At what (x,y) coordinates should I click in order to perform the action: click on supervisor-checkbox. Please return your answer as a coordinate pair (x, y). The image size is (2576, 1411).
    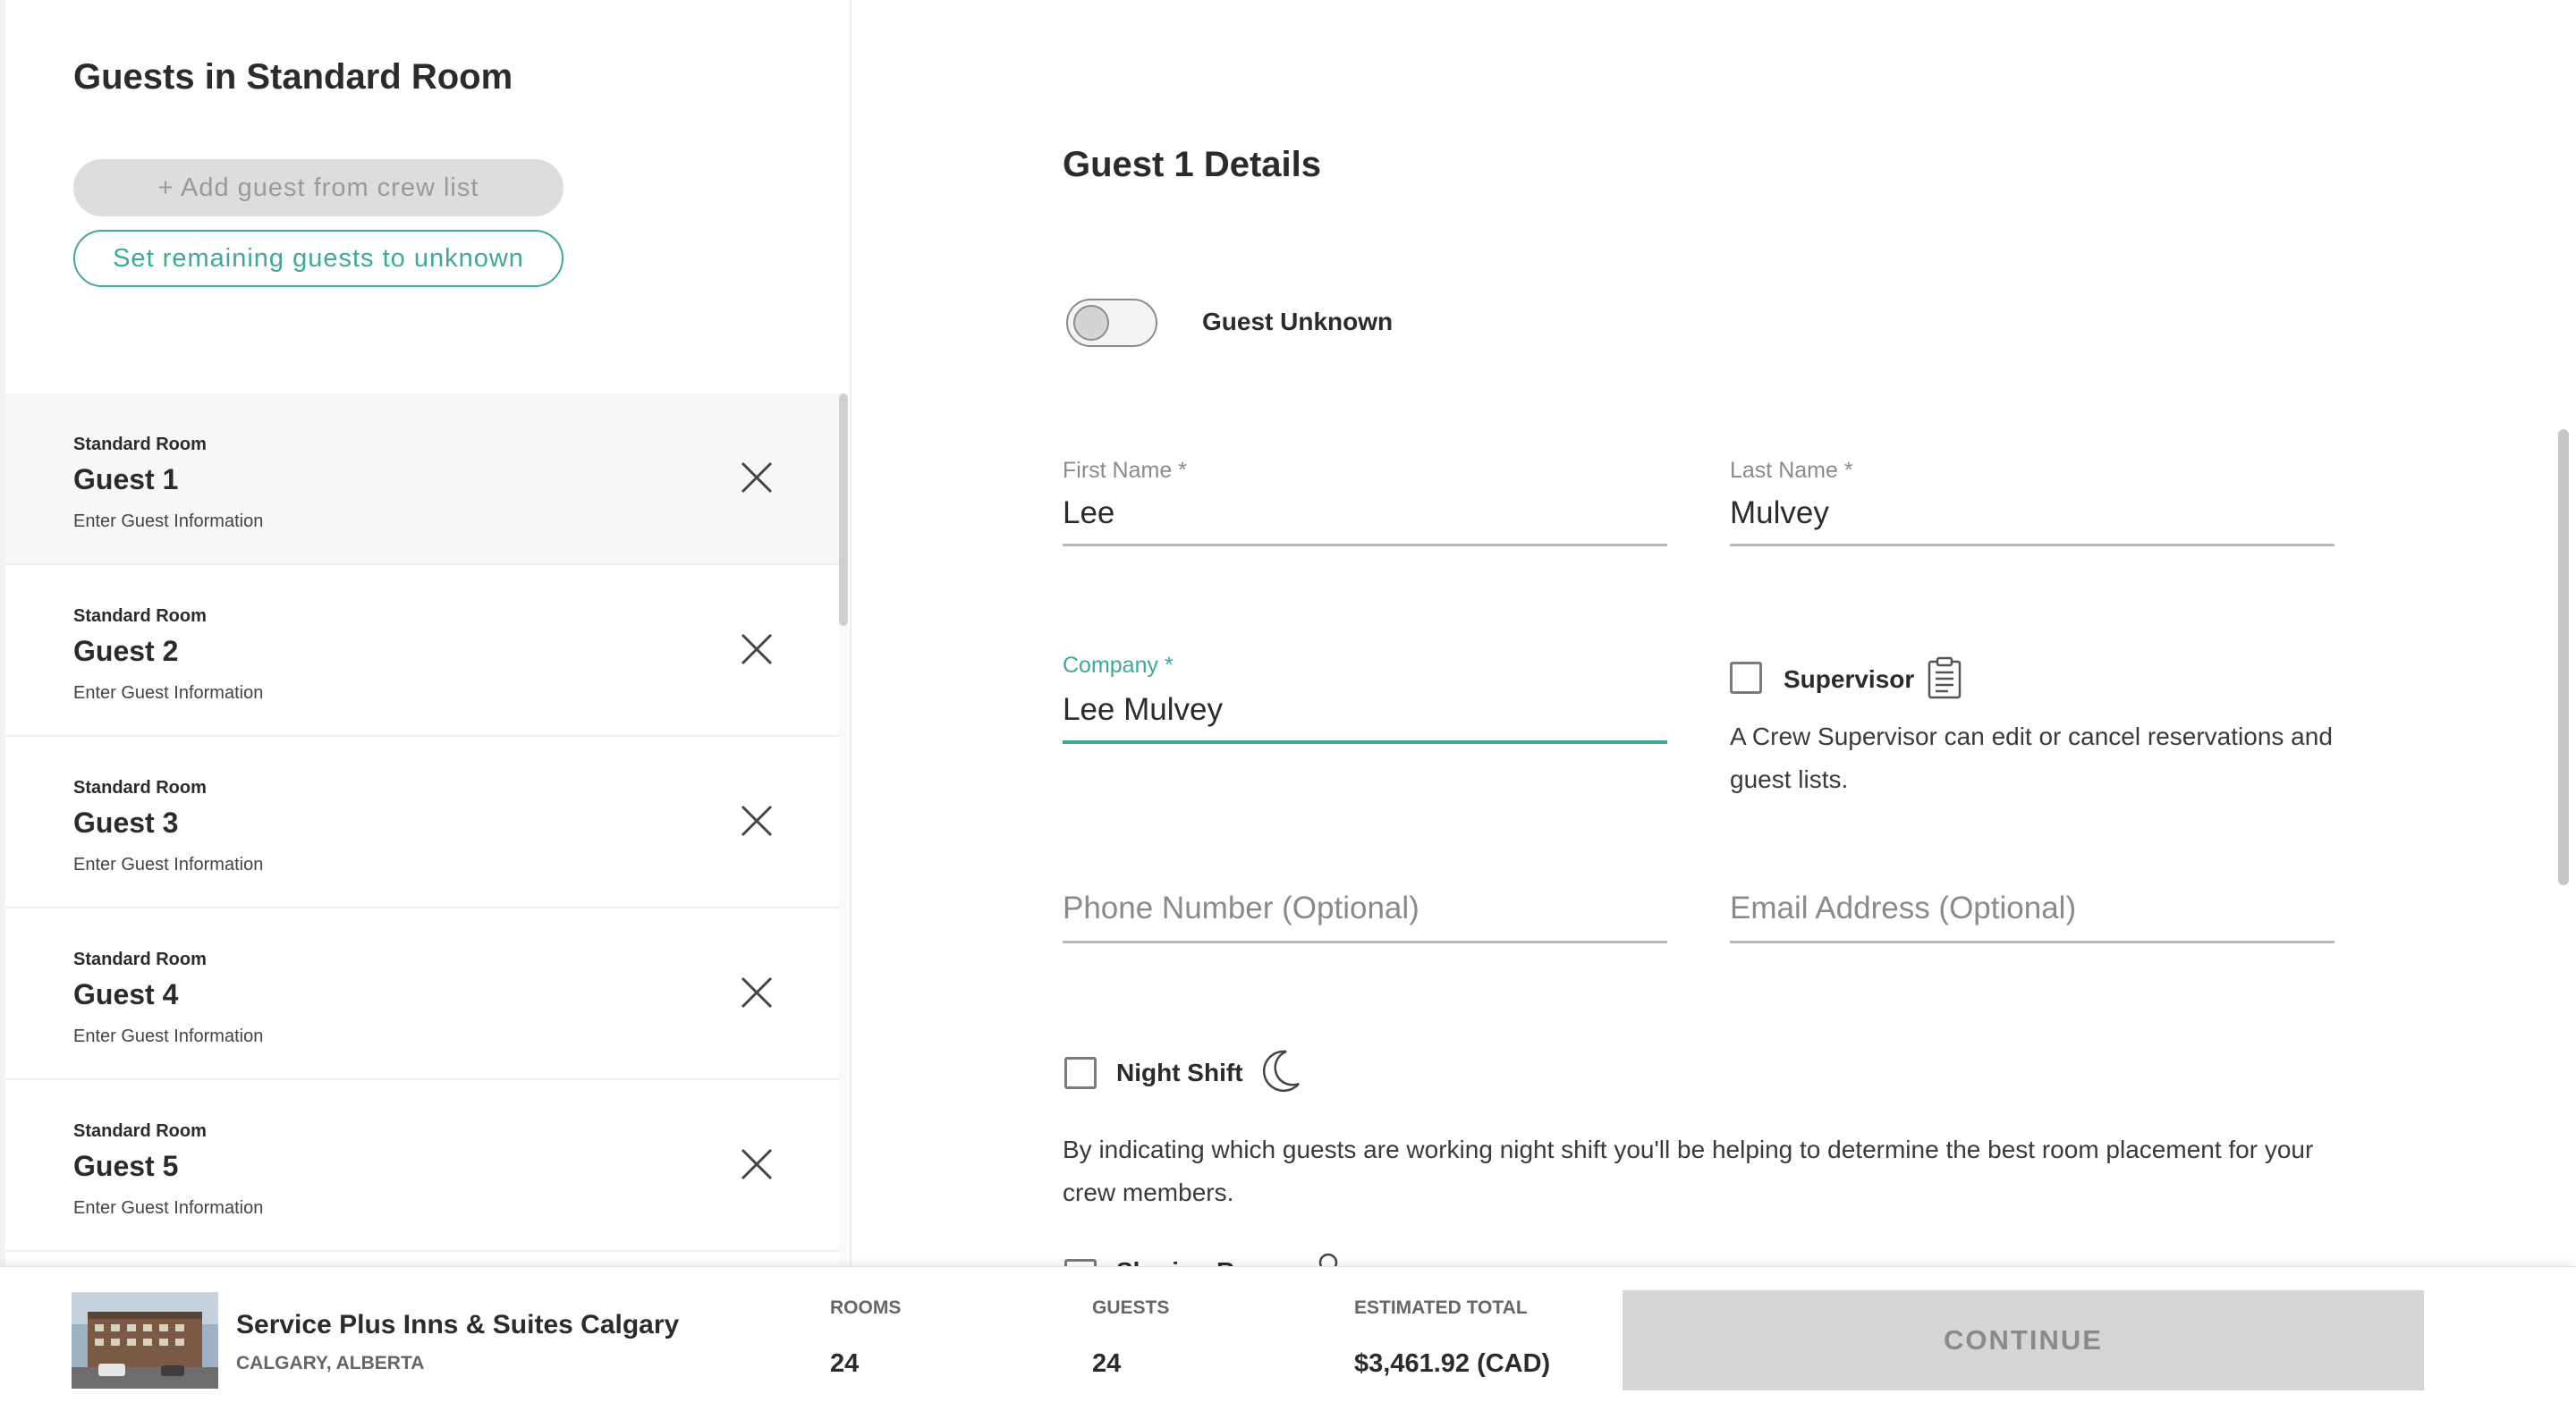
    Looking at the image, I should click on (1746, 678).